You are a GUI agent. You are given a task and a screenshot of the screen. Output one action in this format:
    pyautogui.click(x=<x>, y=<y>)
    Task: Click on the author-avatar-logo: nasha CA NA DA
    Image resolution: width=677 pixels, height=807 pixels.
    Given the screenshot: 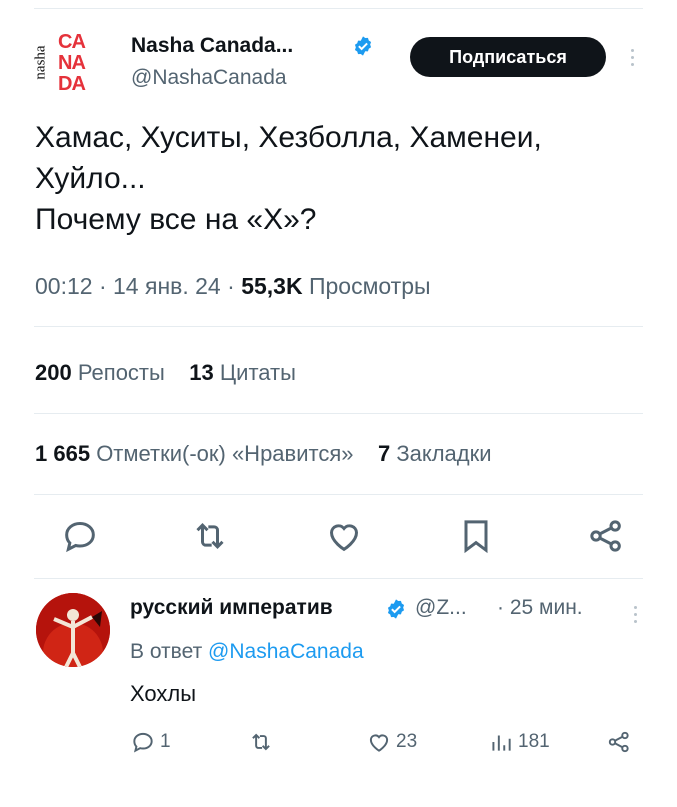 What is the action you would take?
    pyautogui.click(x=67, y=63)
    